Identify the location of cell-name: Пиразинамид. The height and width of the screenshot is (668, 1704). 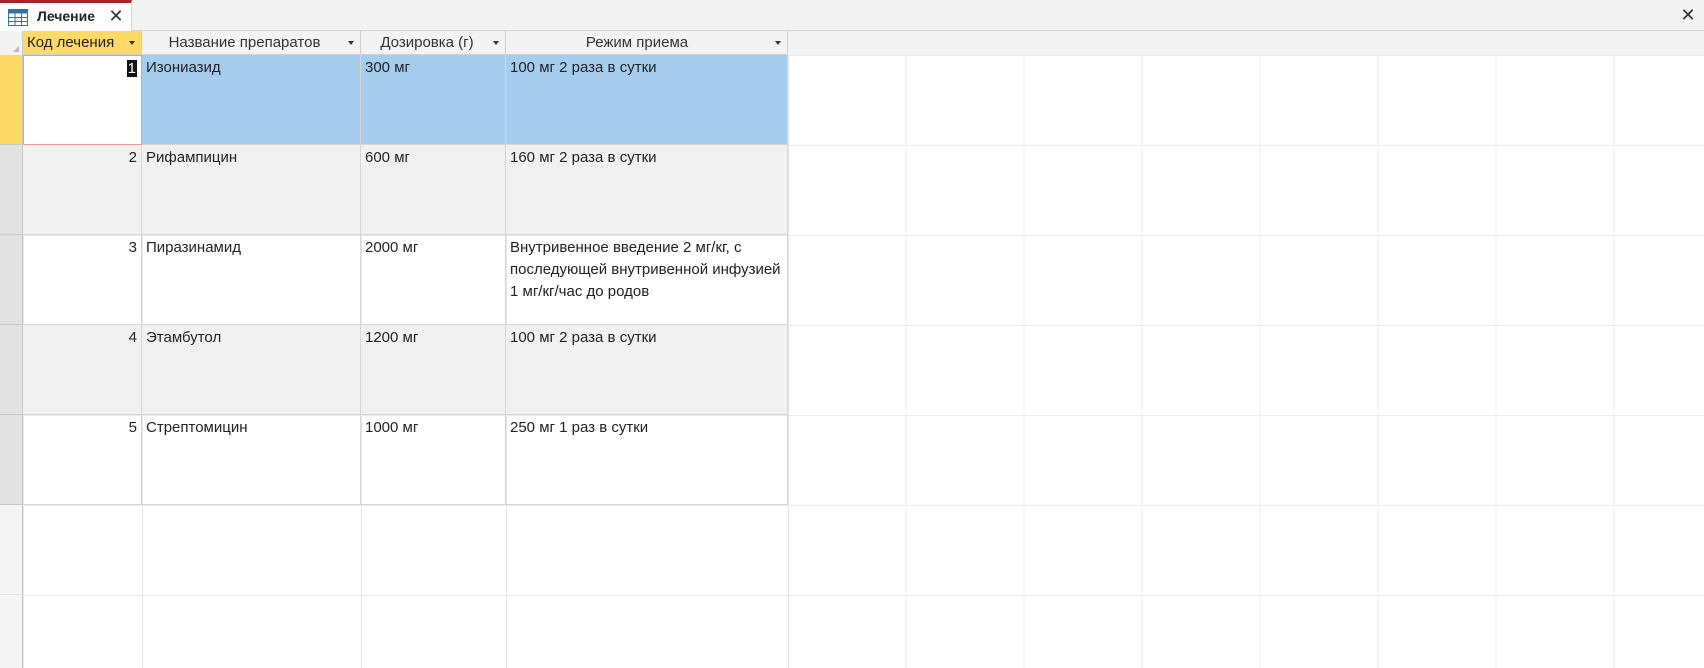
(251, 280).